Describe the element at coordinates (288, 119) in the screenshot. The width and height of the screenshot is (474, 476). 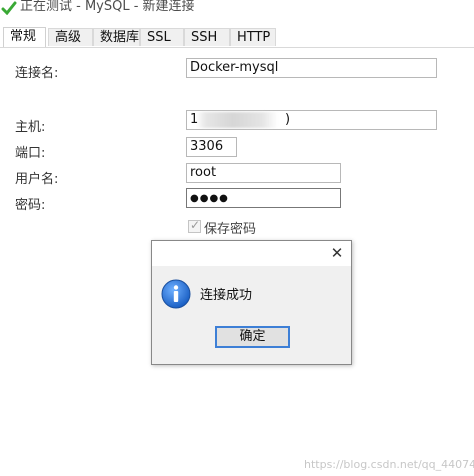
I see `host-value-end: )` at that location.